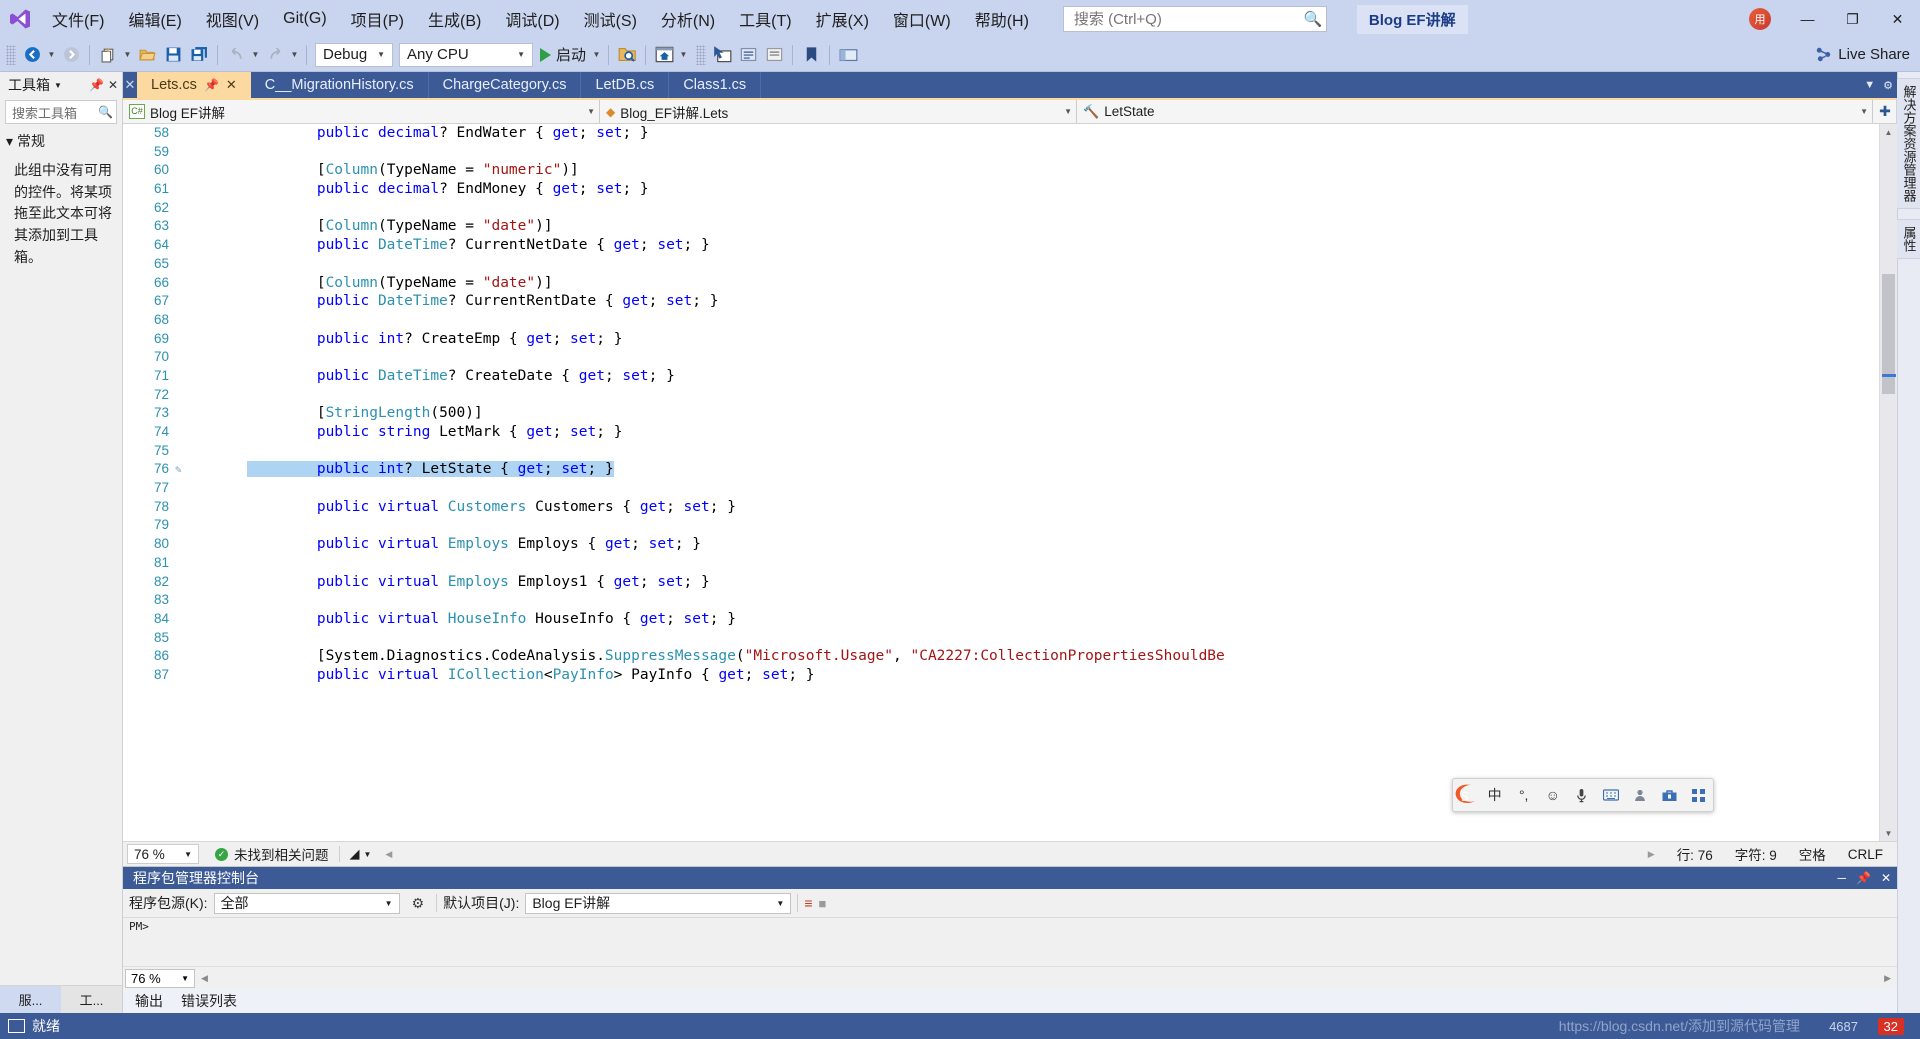 This screenshot has width=1920, height=1039. I want to click on save-icon, so click(173, 55).